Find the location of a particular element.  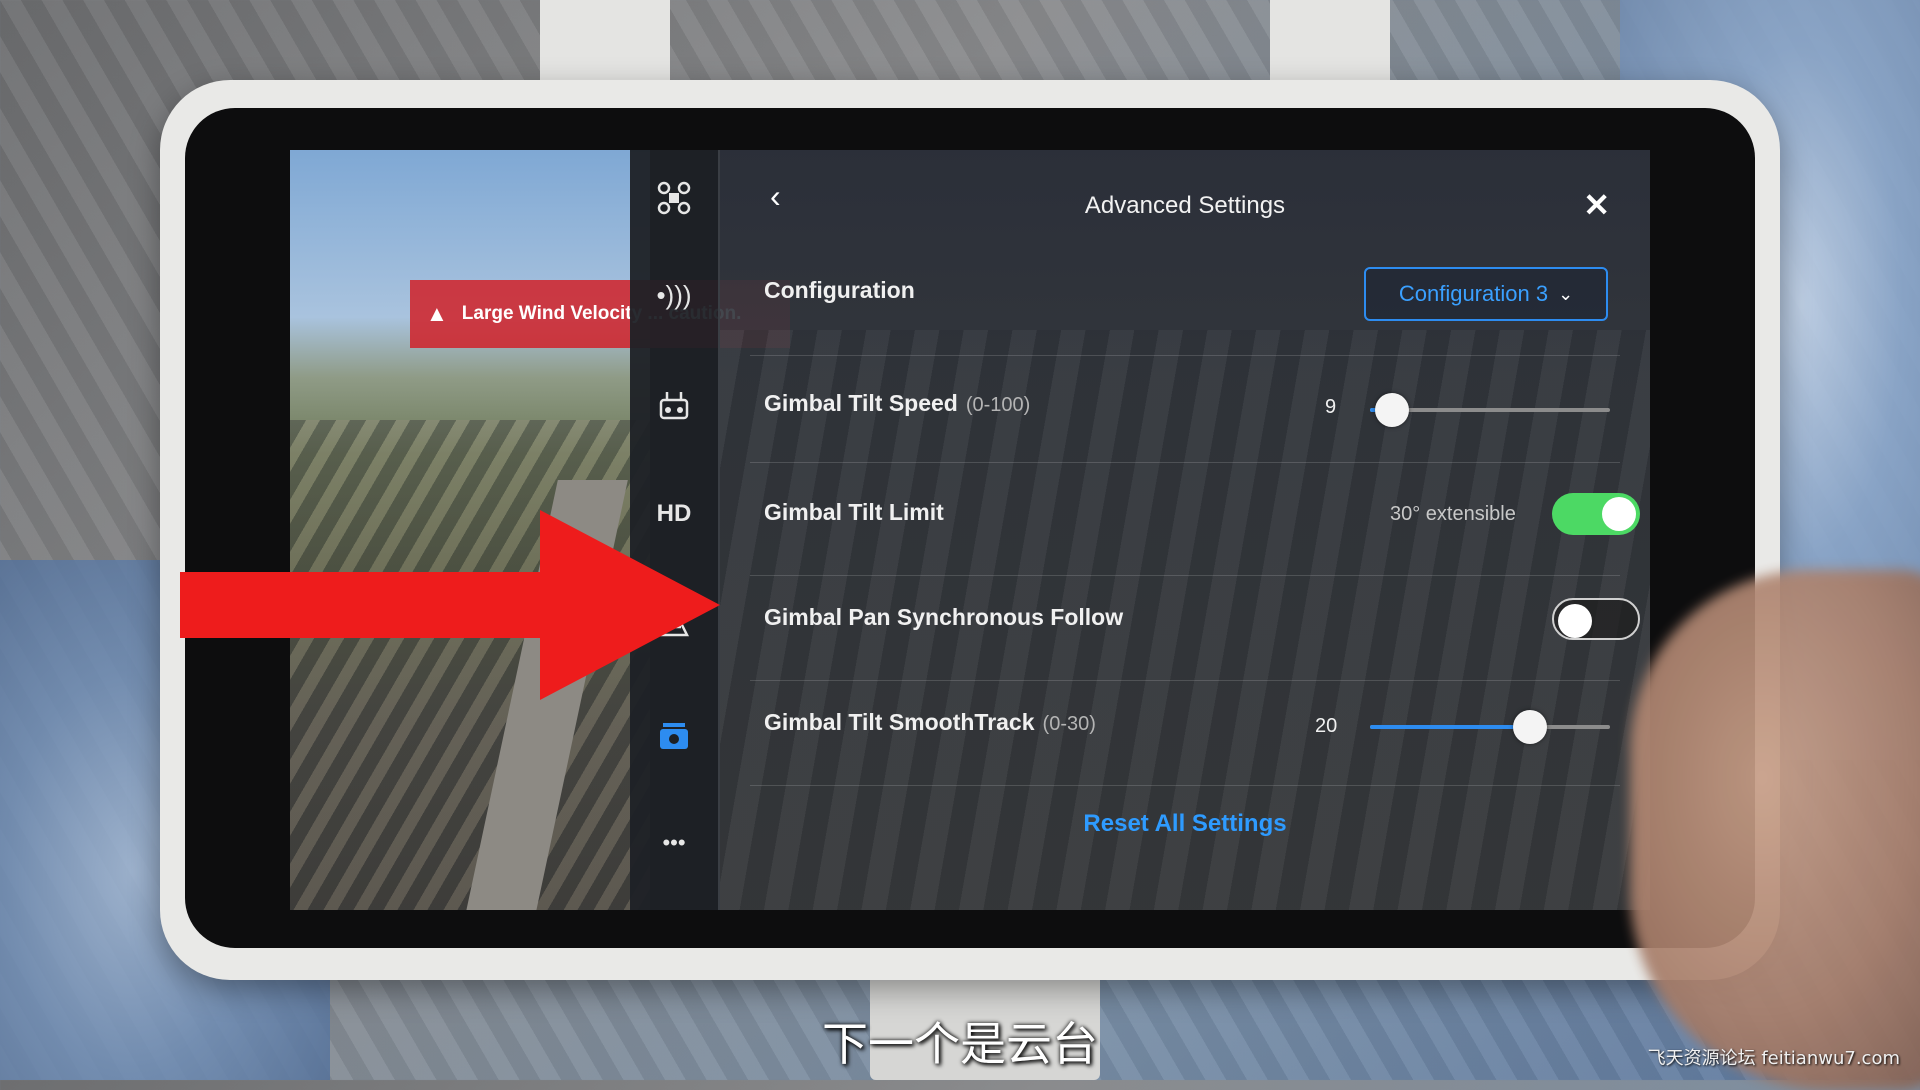

reset-all-settings-link: Reset All Settings is located at coordinates (1185, 824).